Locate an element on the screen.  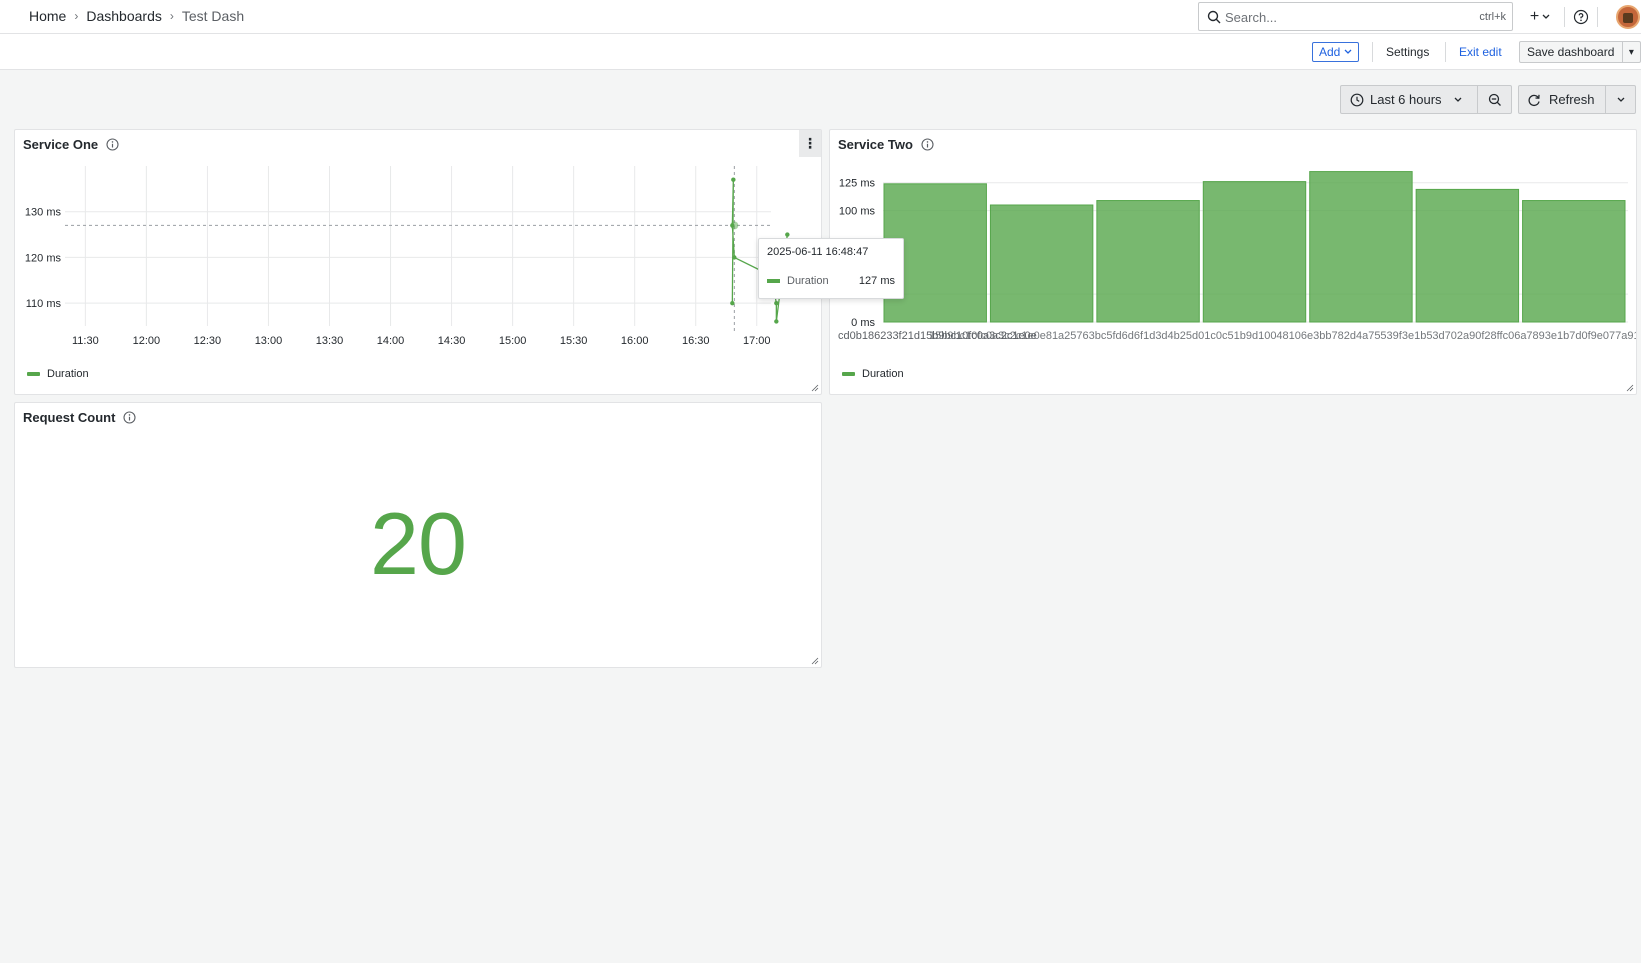
panel-header: Service One is located at coordinates (71, 144).